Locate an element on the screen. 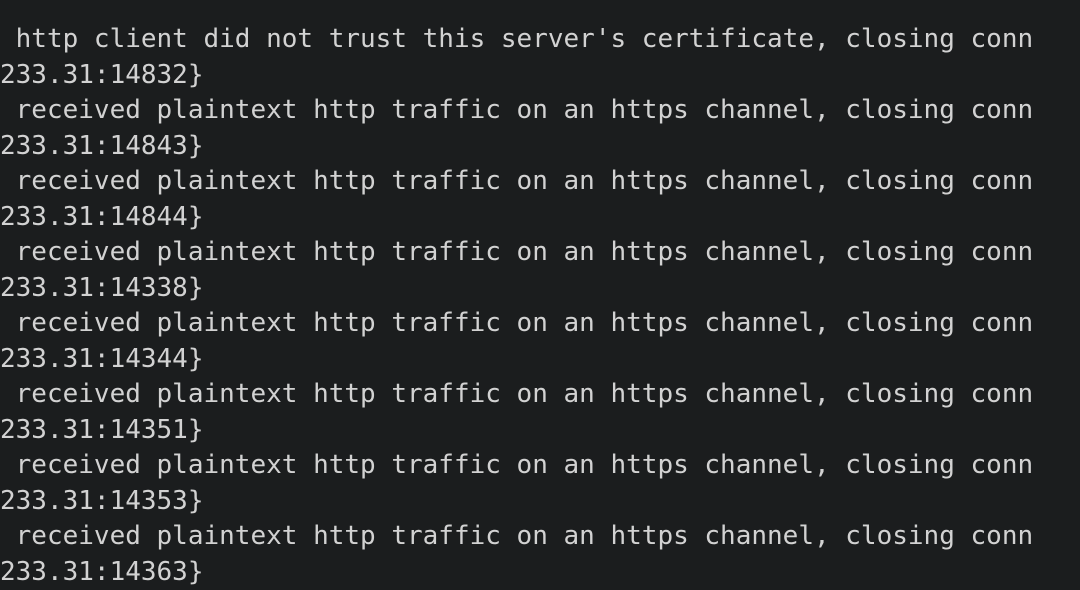 The image size is (1080, 590). log-wrapped-line: 233.31:14353} is located at coordinates (102, 500).